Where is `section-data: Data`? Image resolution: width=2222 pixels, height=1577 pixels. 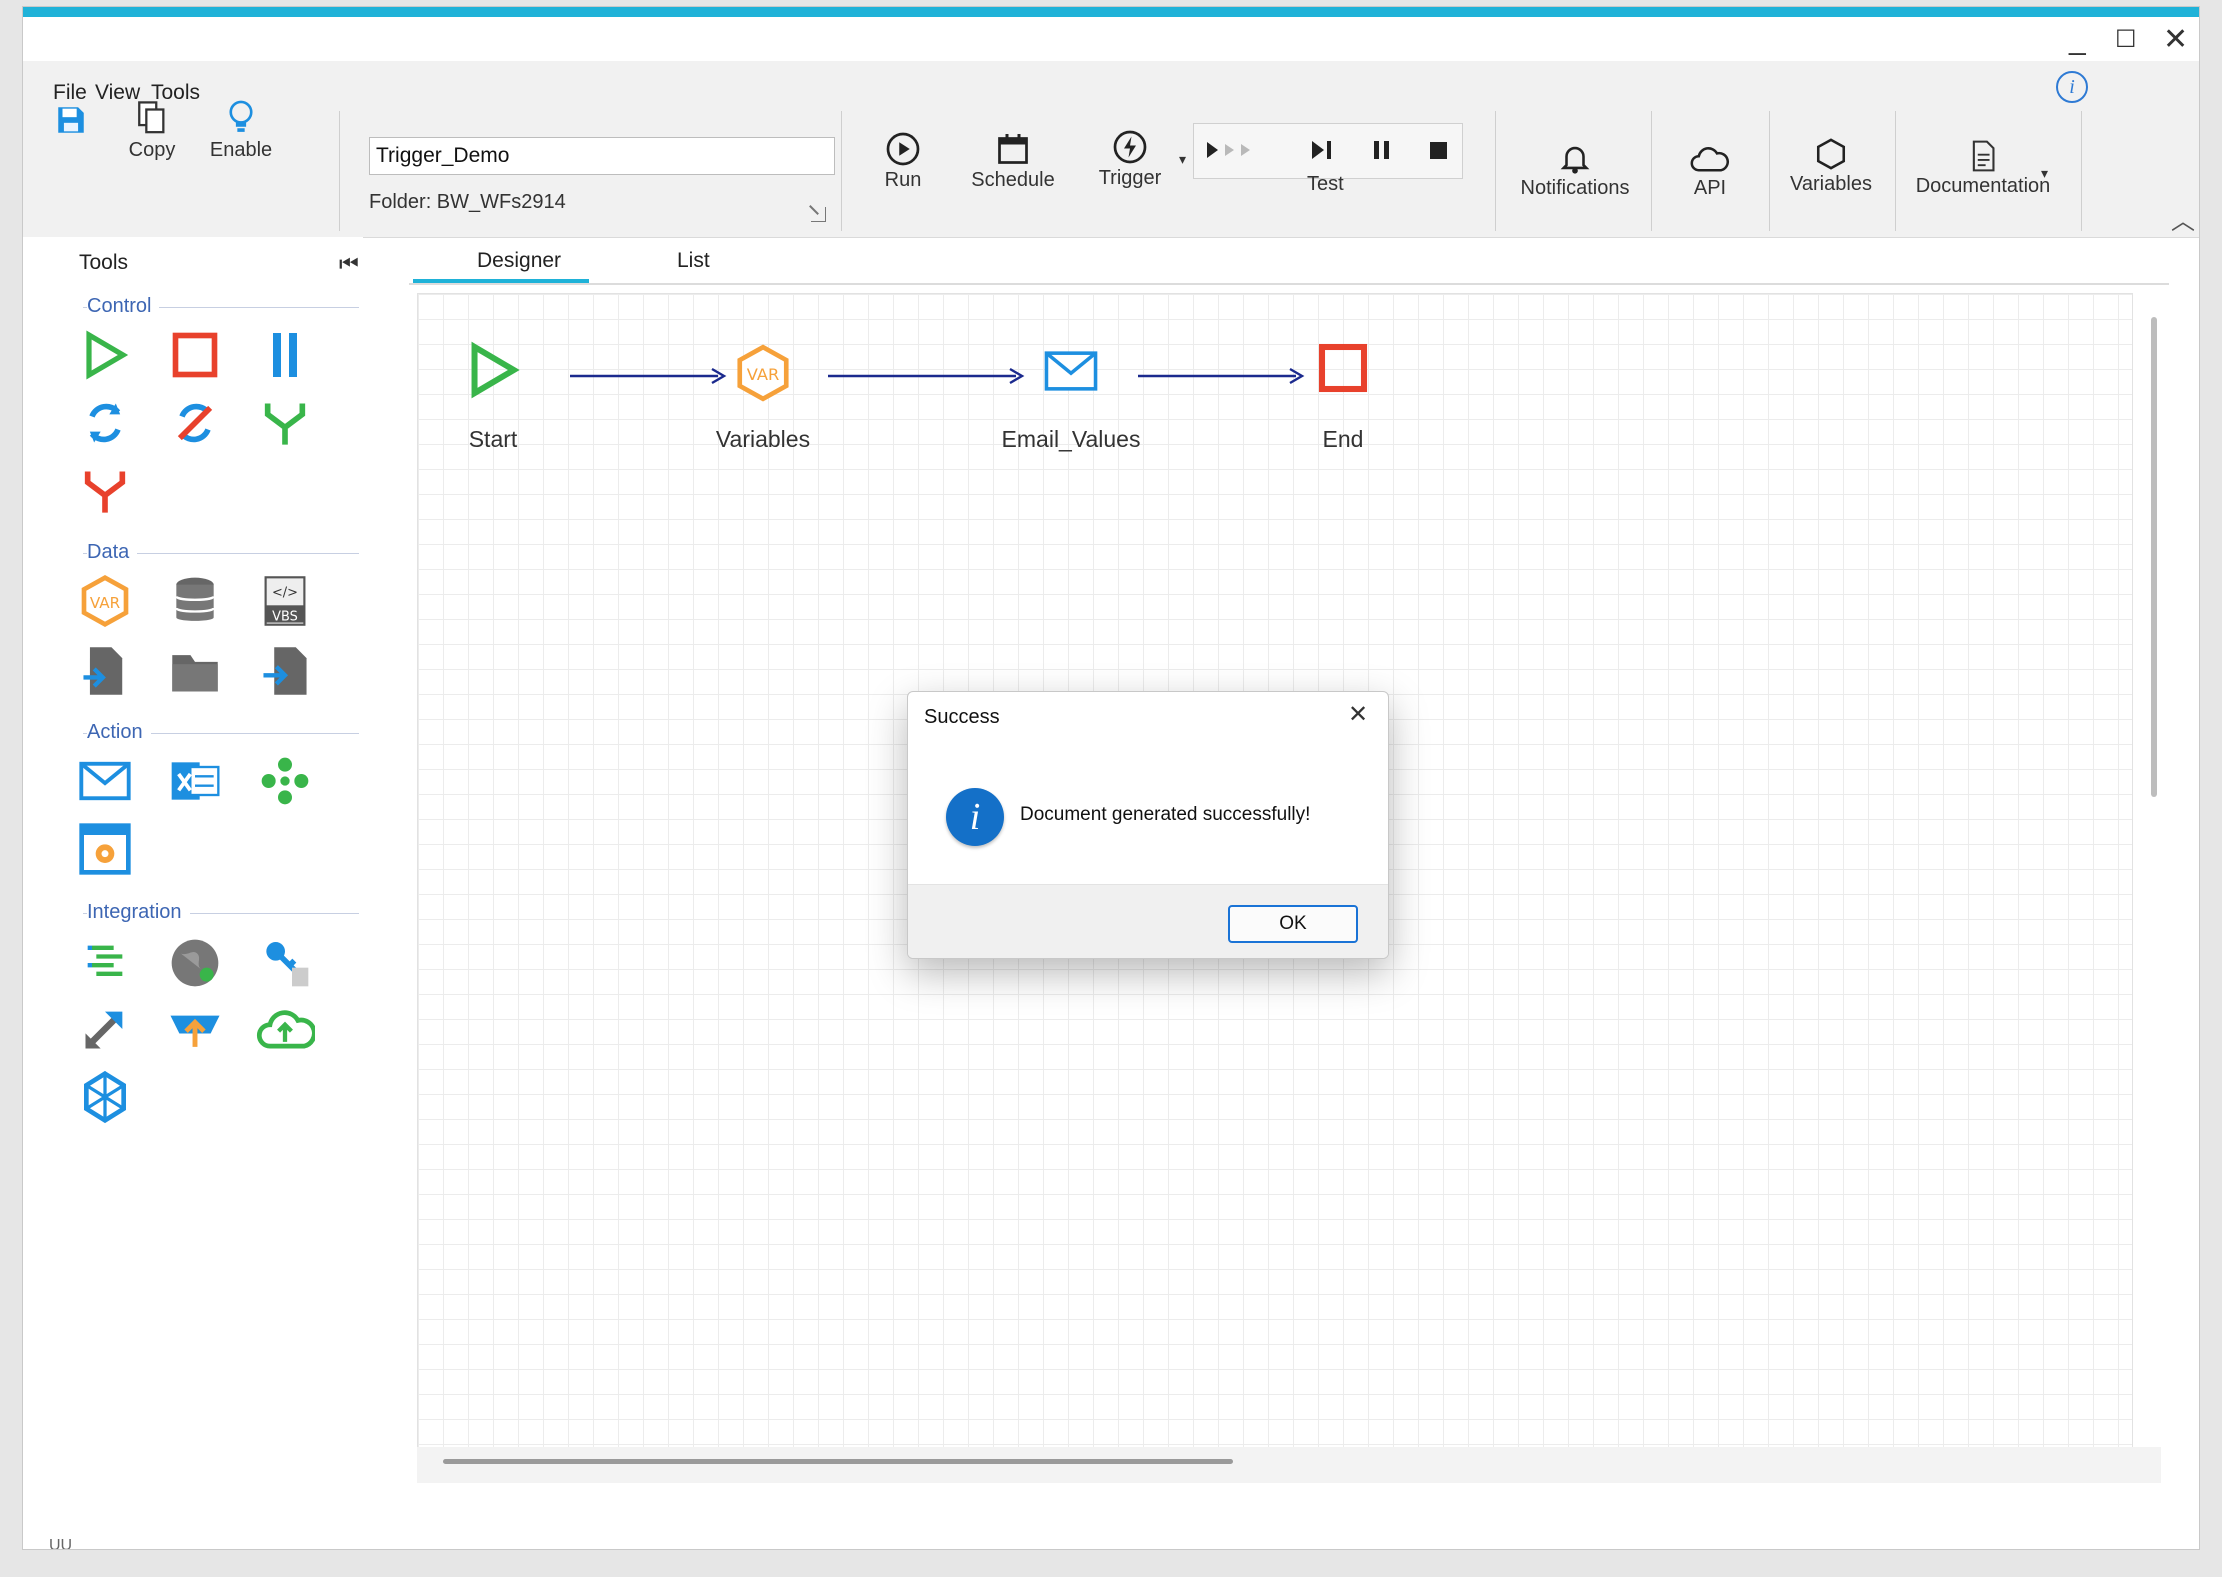 section-data: Data is located at coordinates (112, 552).